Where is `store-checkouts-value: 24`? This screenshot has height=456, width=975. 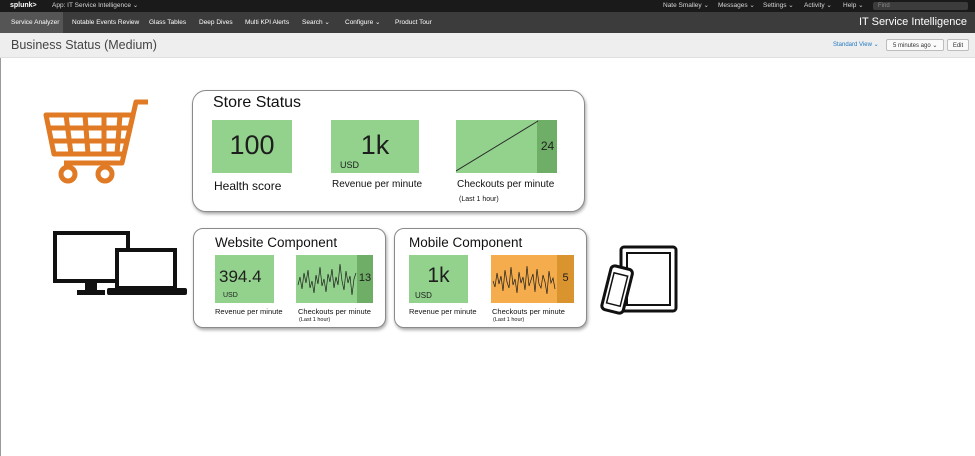 store-checkouts-value: 24 is located at coordinates (547, 146).